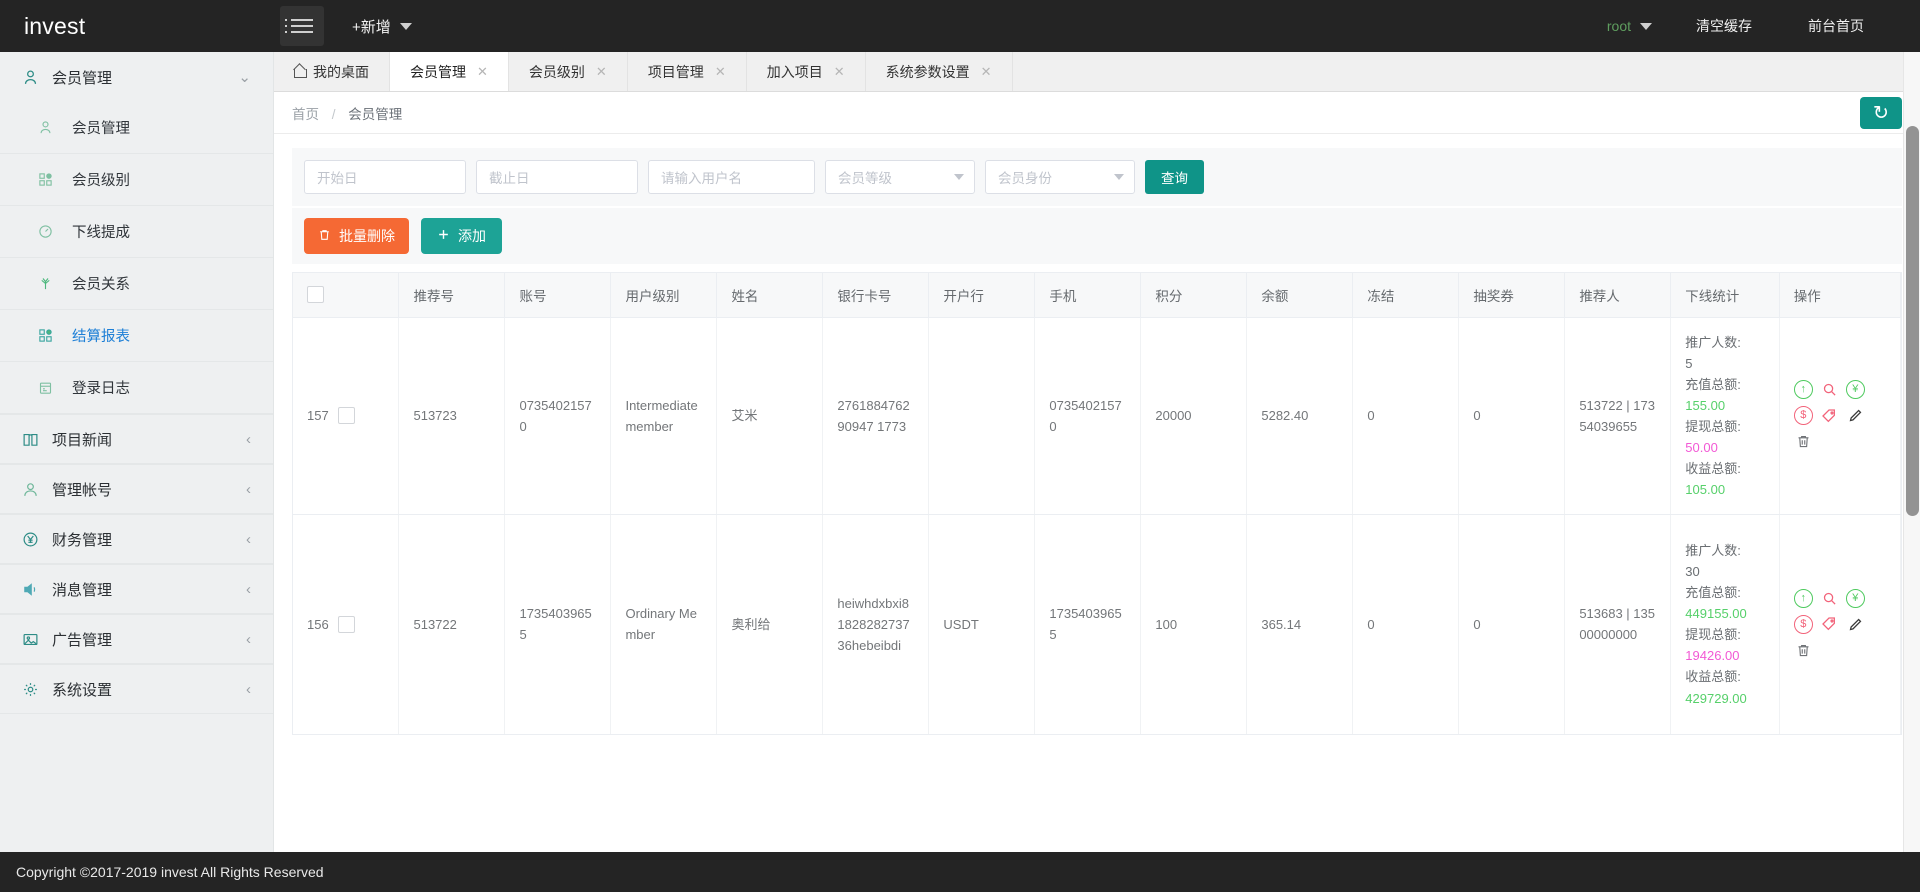 This screenshot has height=892, width=1920. What do you see at coordinates (332, 71) in the screenshot?
I see `tab-my-desktop: 我的桌面` at bounding box center [332, 71].